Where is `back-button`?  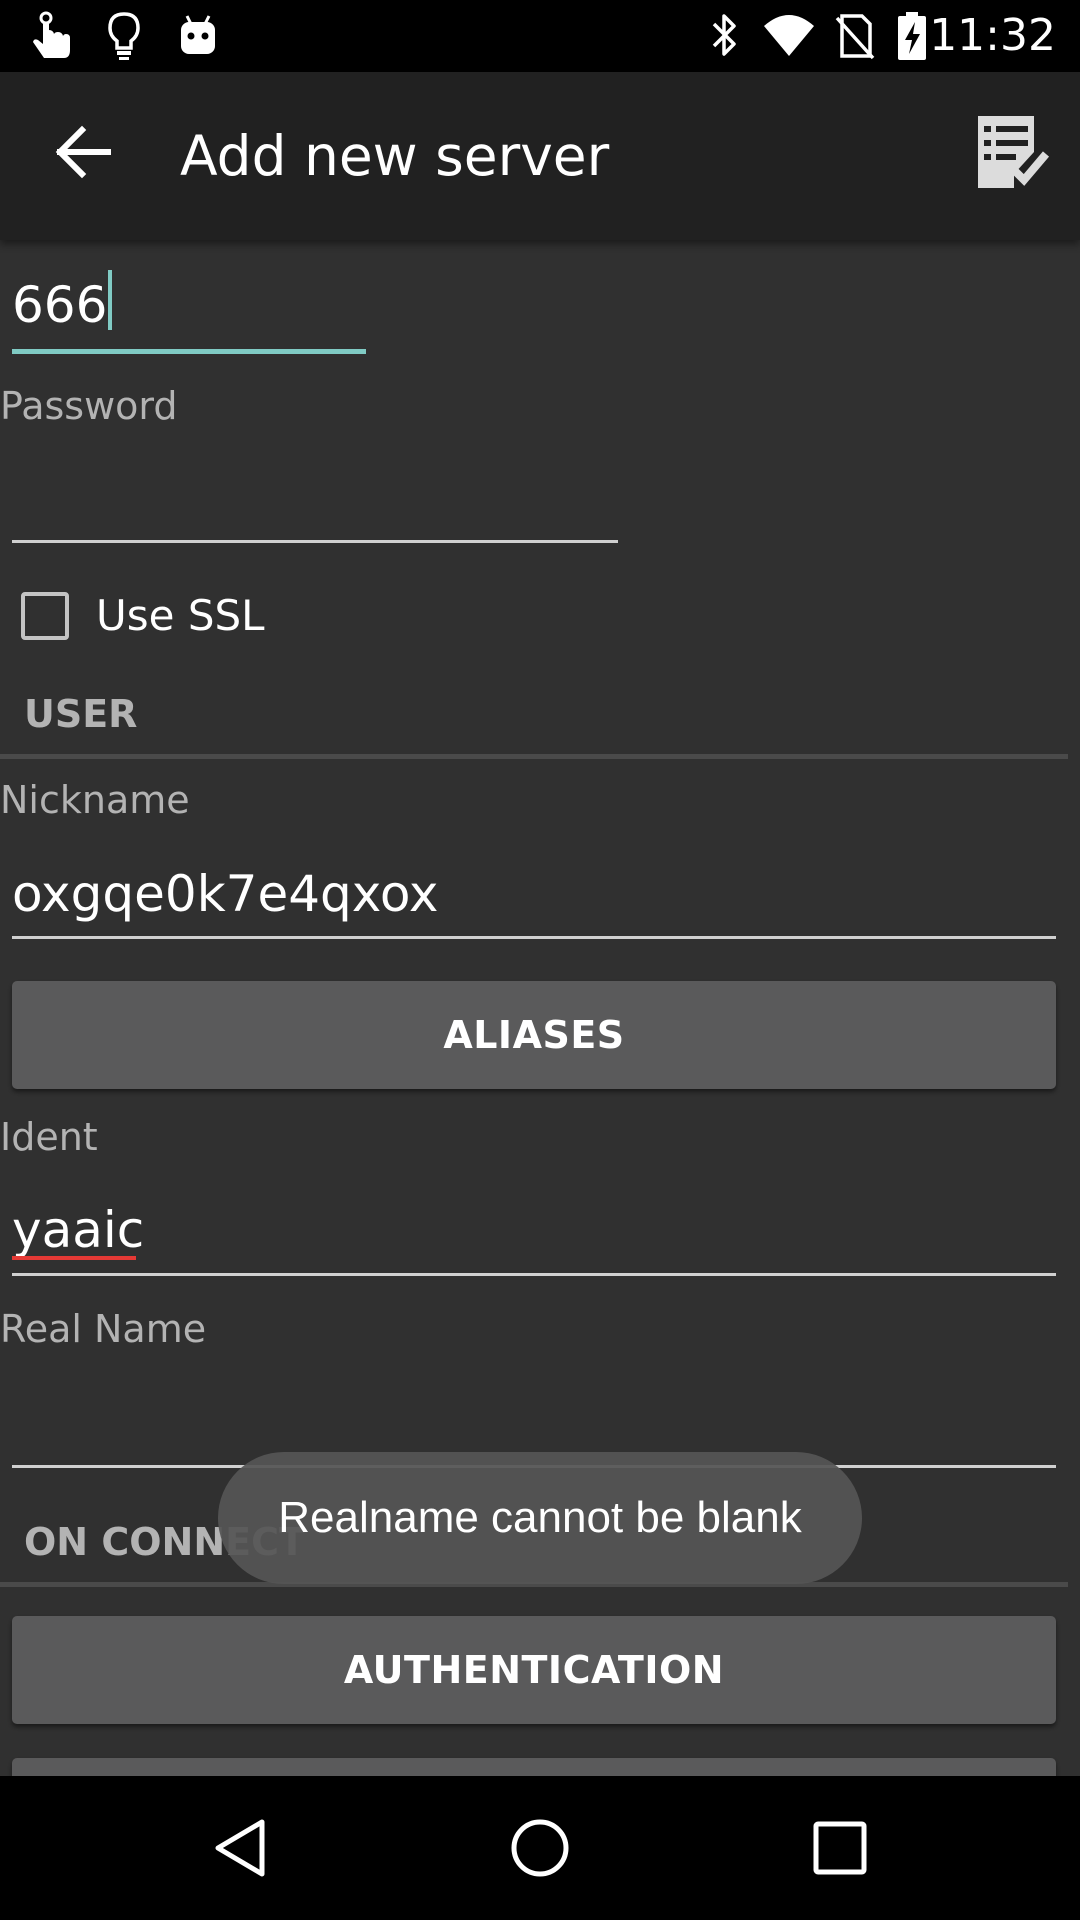
back-button is located at coordinates (84, 152).